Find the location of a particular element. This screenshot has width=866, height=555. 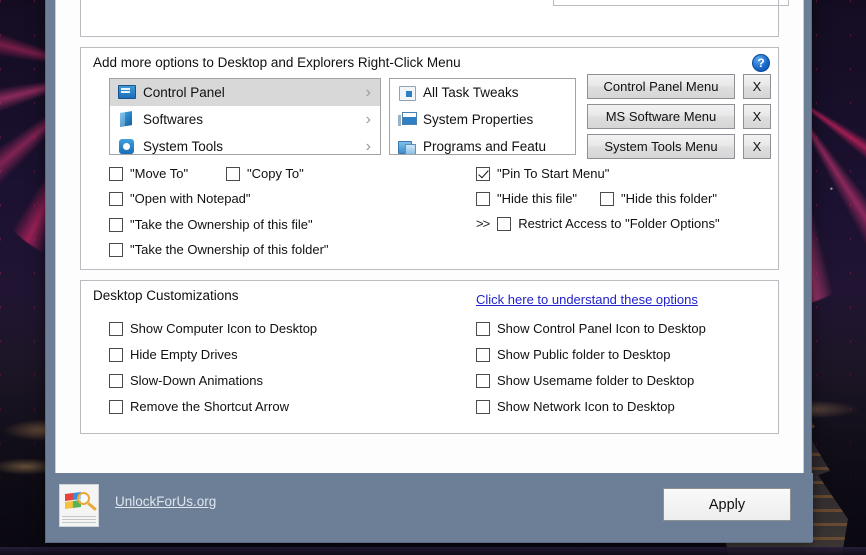

programs-features-icon is located at coordinates (407, 146).